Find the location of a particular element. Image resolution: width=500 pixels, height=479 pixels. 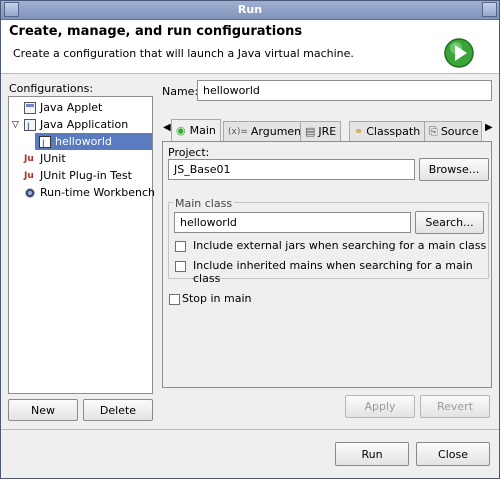

tree-item-label: Run-time Workbench is located at coordinates (98, 192).